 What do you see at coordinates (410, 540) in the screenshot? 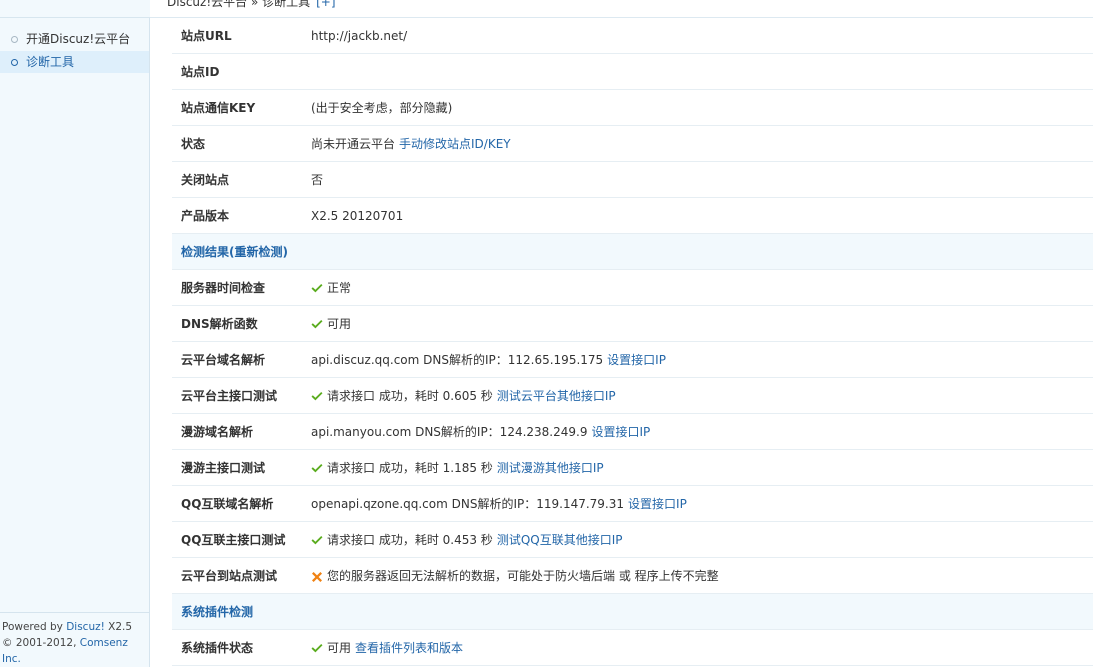
I see `row-value: 请求接口 成功，耗时 0.453 秒` at bounding box center [410, 540].